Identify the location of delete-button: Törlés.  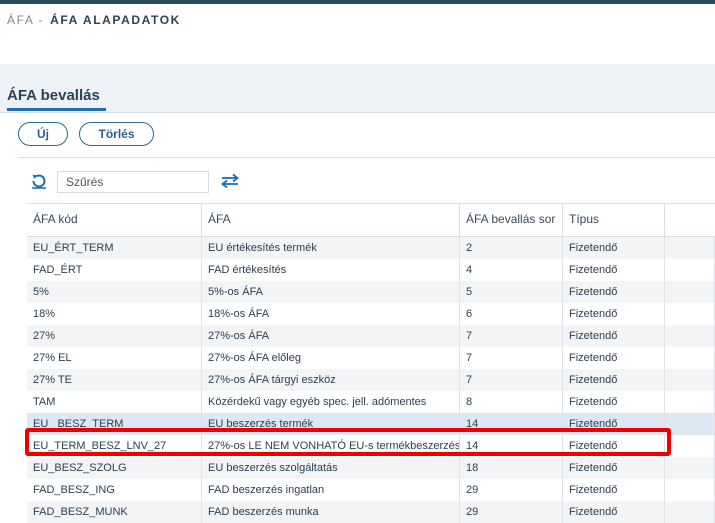
(116, 134).